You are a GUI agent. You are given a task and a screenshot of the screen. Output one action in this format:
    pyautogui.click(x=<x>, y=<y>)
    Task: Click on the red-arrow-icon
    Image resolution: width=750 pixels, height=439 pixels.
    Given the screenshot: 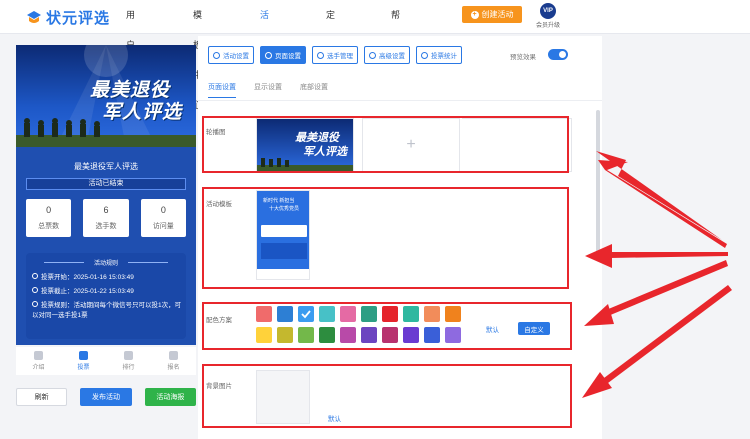 What is the action you would take?
    pyautogui.click(x=657, y=274)
    